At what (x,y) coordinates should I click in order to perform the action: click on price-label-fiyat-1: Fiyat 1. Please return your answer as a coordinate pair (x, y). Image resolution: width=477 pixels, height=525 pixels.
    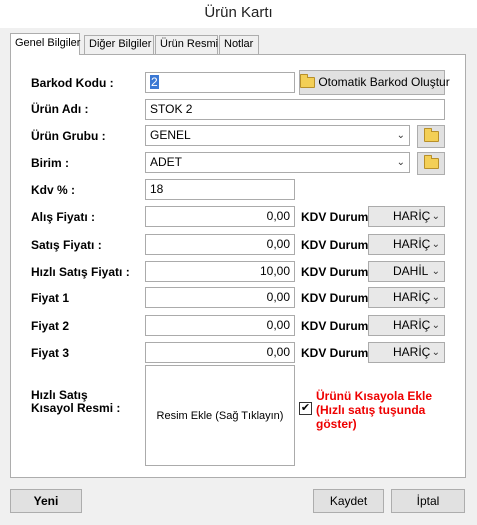
    Looking at the image, I should click on (50, 298).